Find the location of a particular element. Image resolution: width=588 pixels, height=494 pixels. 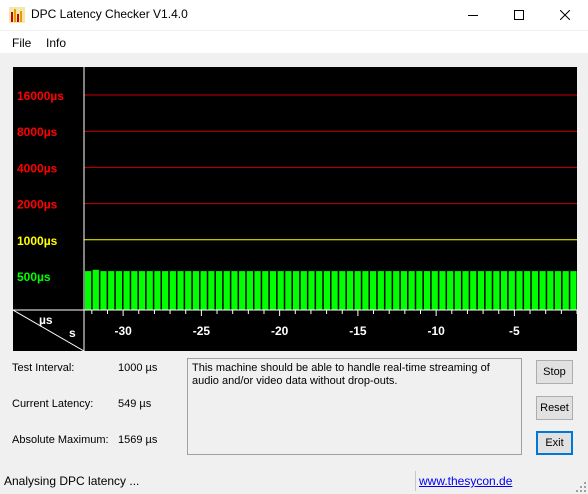

window-title: DPC Latency Checker V1.4.0 is located at coordinates (109, 14).